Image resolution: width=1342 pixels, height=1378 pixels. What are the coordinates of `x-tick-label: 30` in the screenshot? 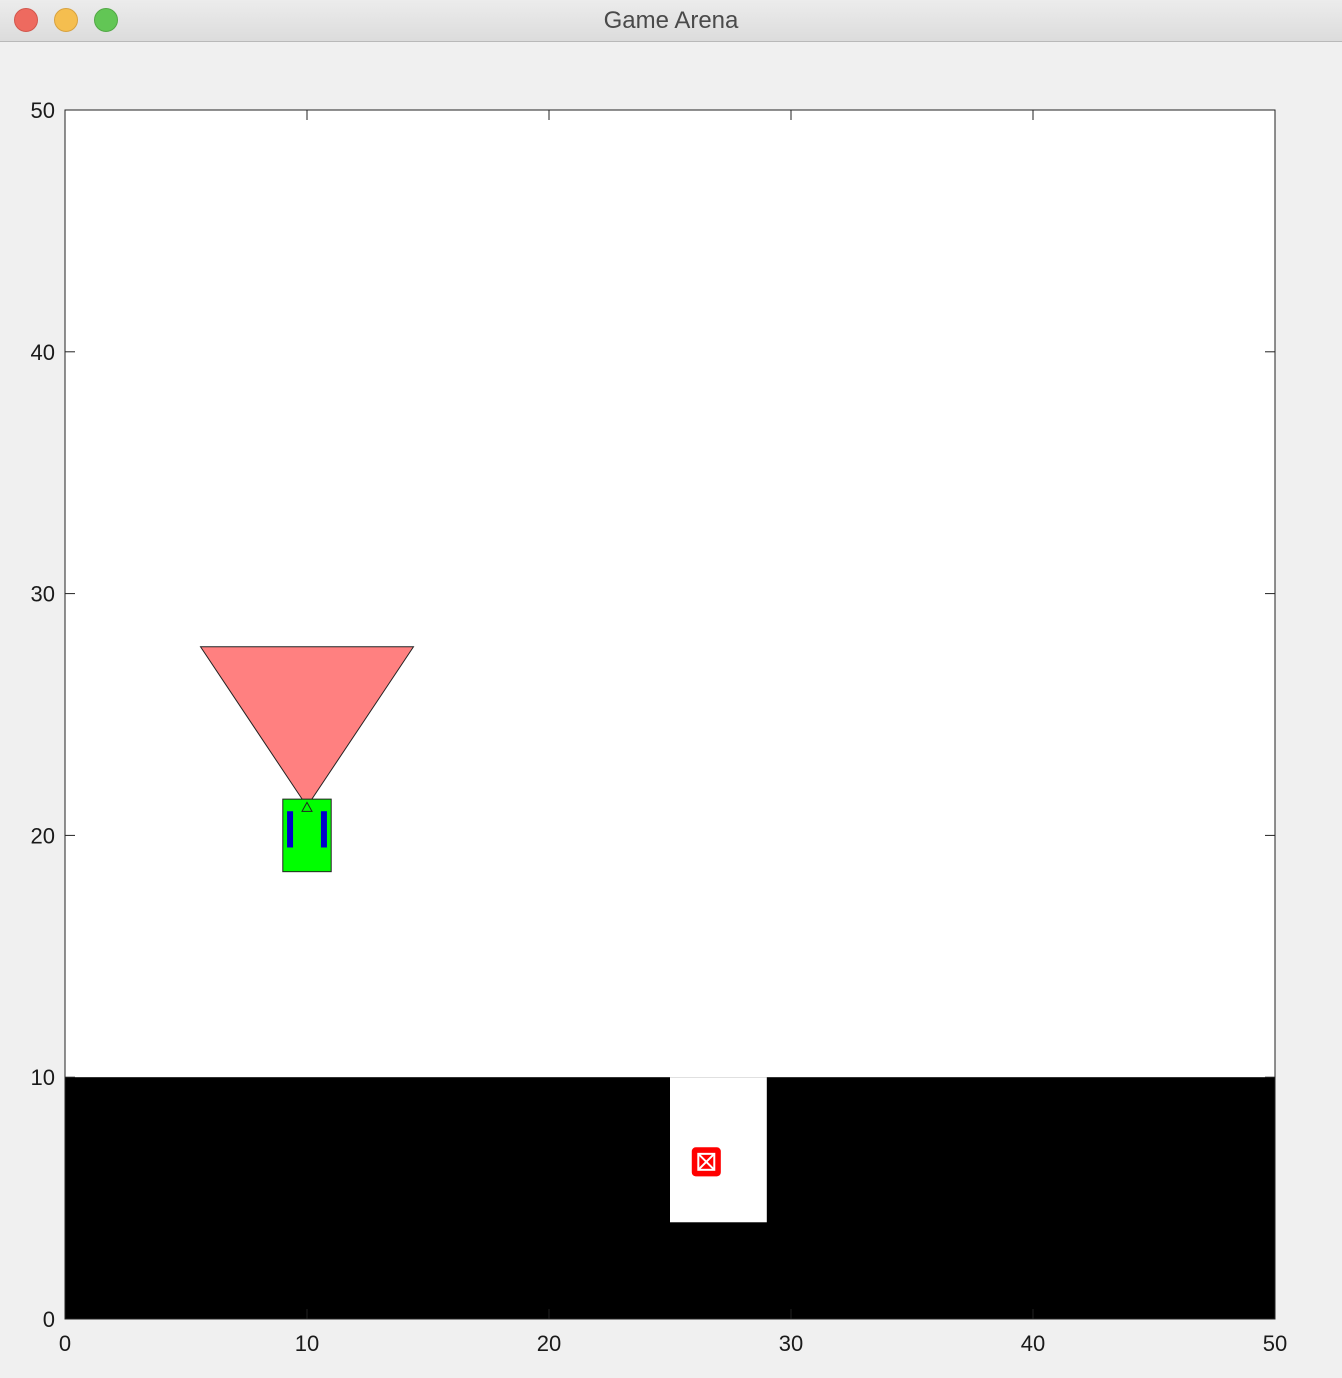 It's located at (791, 1343).